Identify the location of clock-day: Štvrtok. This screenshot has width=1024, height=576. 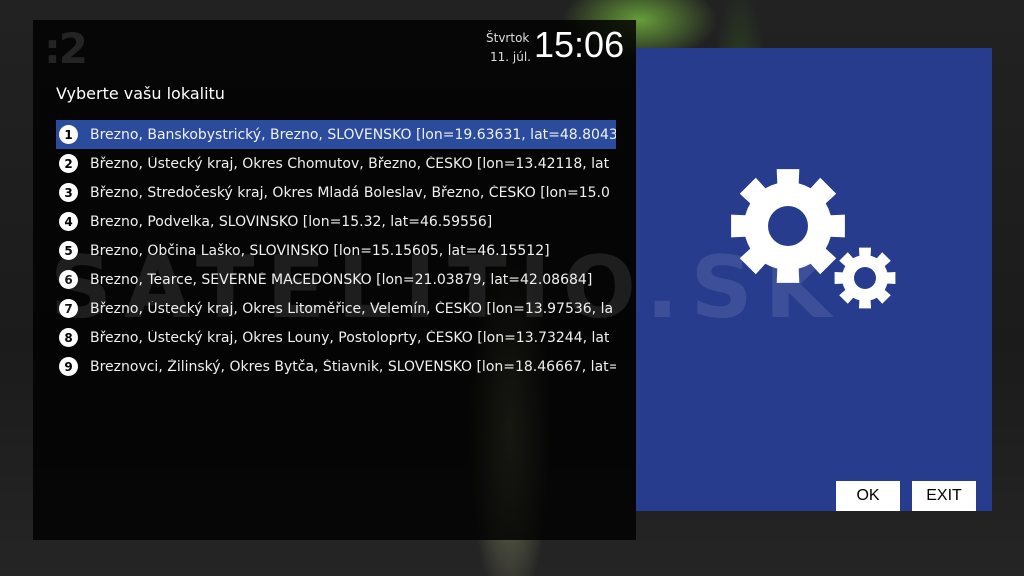
(508, 38).